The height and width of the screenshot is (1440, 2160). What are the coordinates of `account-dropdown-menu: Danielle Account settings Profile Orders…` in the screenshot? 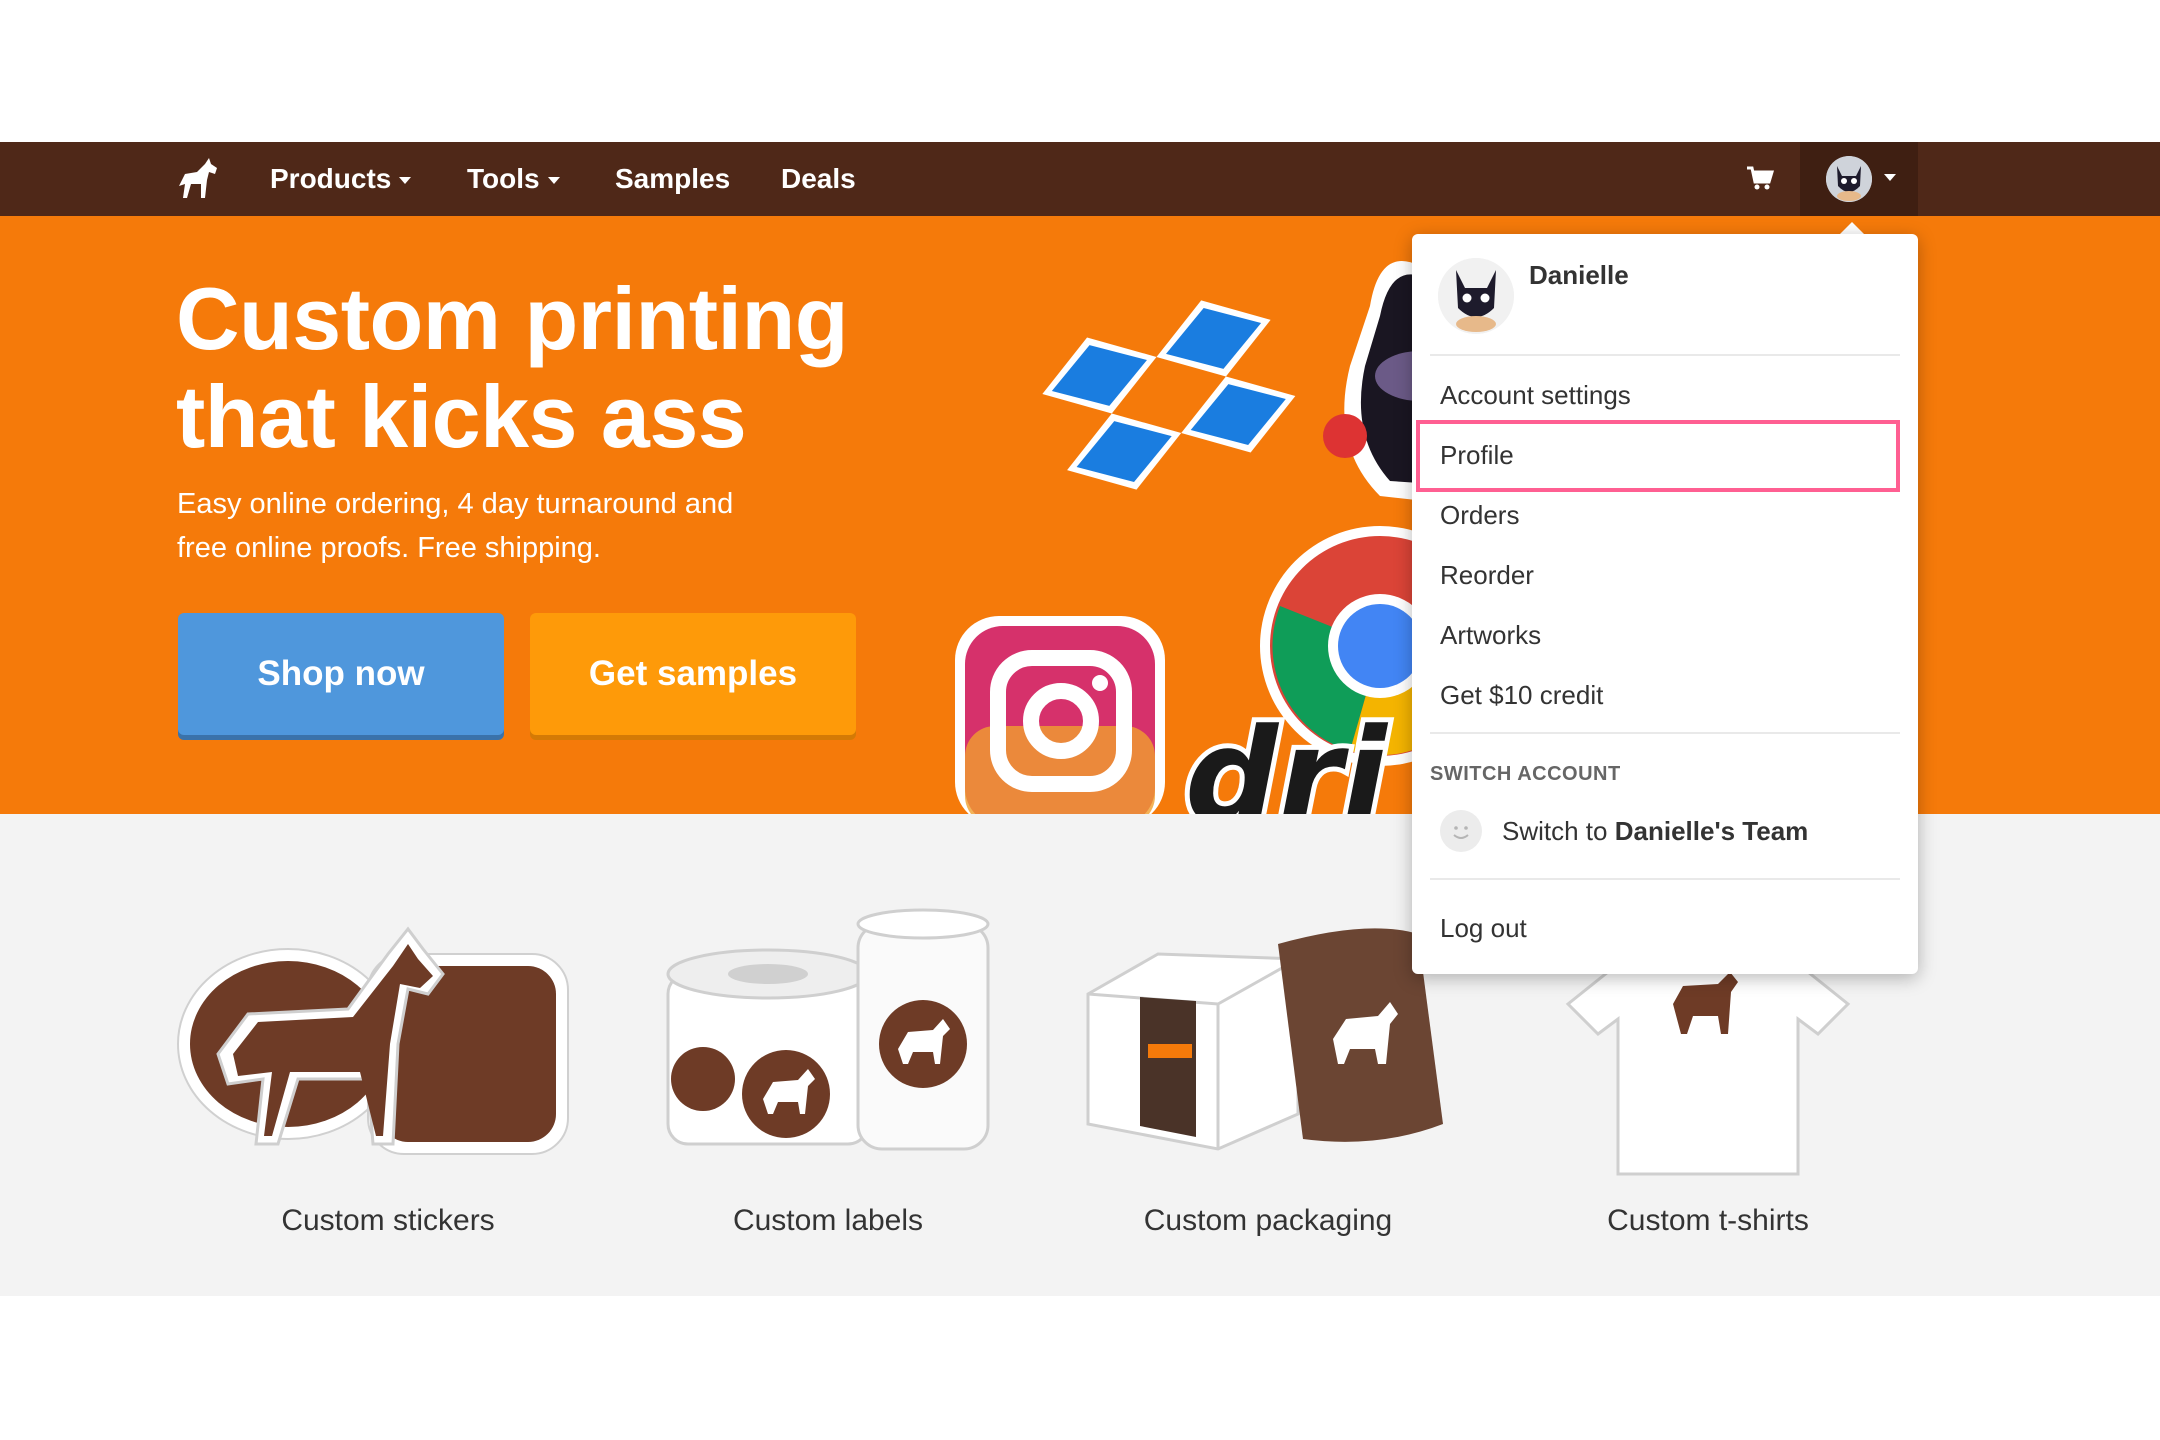 It's located at (1665, 604).